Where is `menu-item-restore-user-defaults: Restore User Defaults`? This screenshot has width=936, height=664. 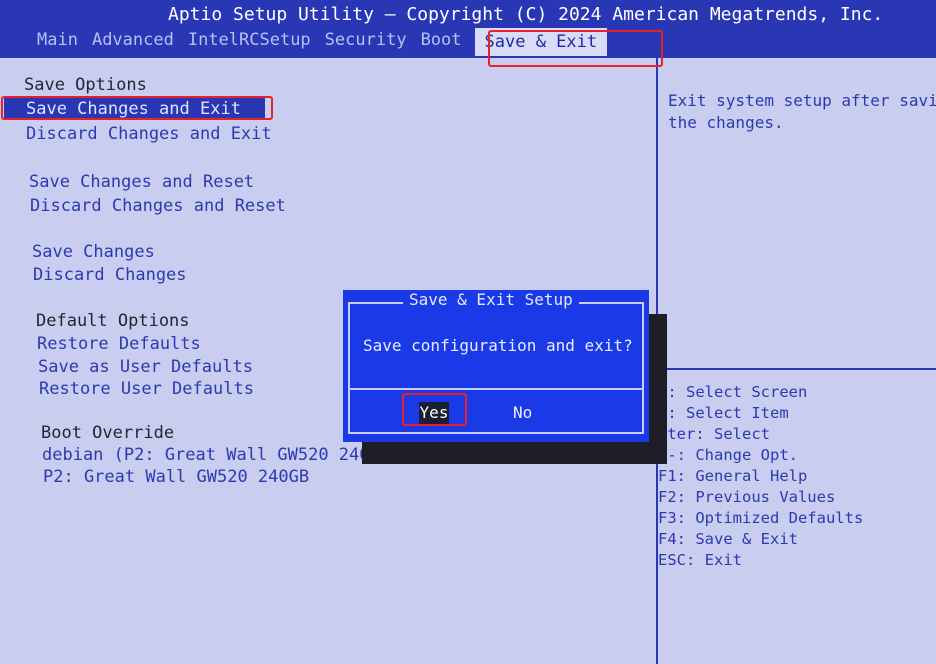 menu-item-restore-user-defaults: Restore User Defaults is located at coordinates (146, 389).